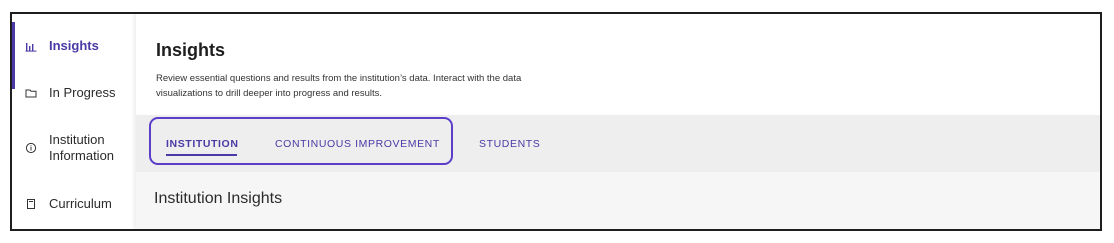 The height and width of the screenshot is (243, 1114). What do you see at coordinates (31, 46) in the screenshot?
I see `bar-chart-icon` at bounding box center [31, 46].